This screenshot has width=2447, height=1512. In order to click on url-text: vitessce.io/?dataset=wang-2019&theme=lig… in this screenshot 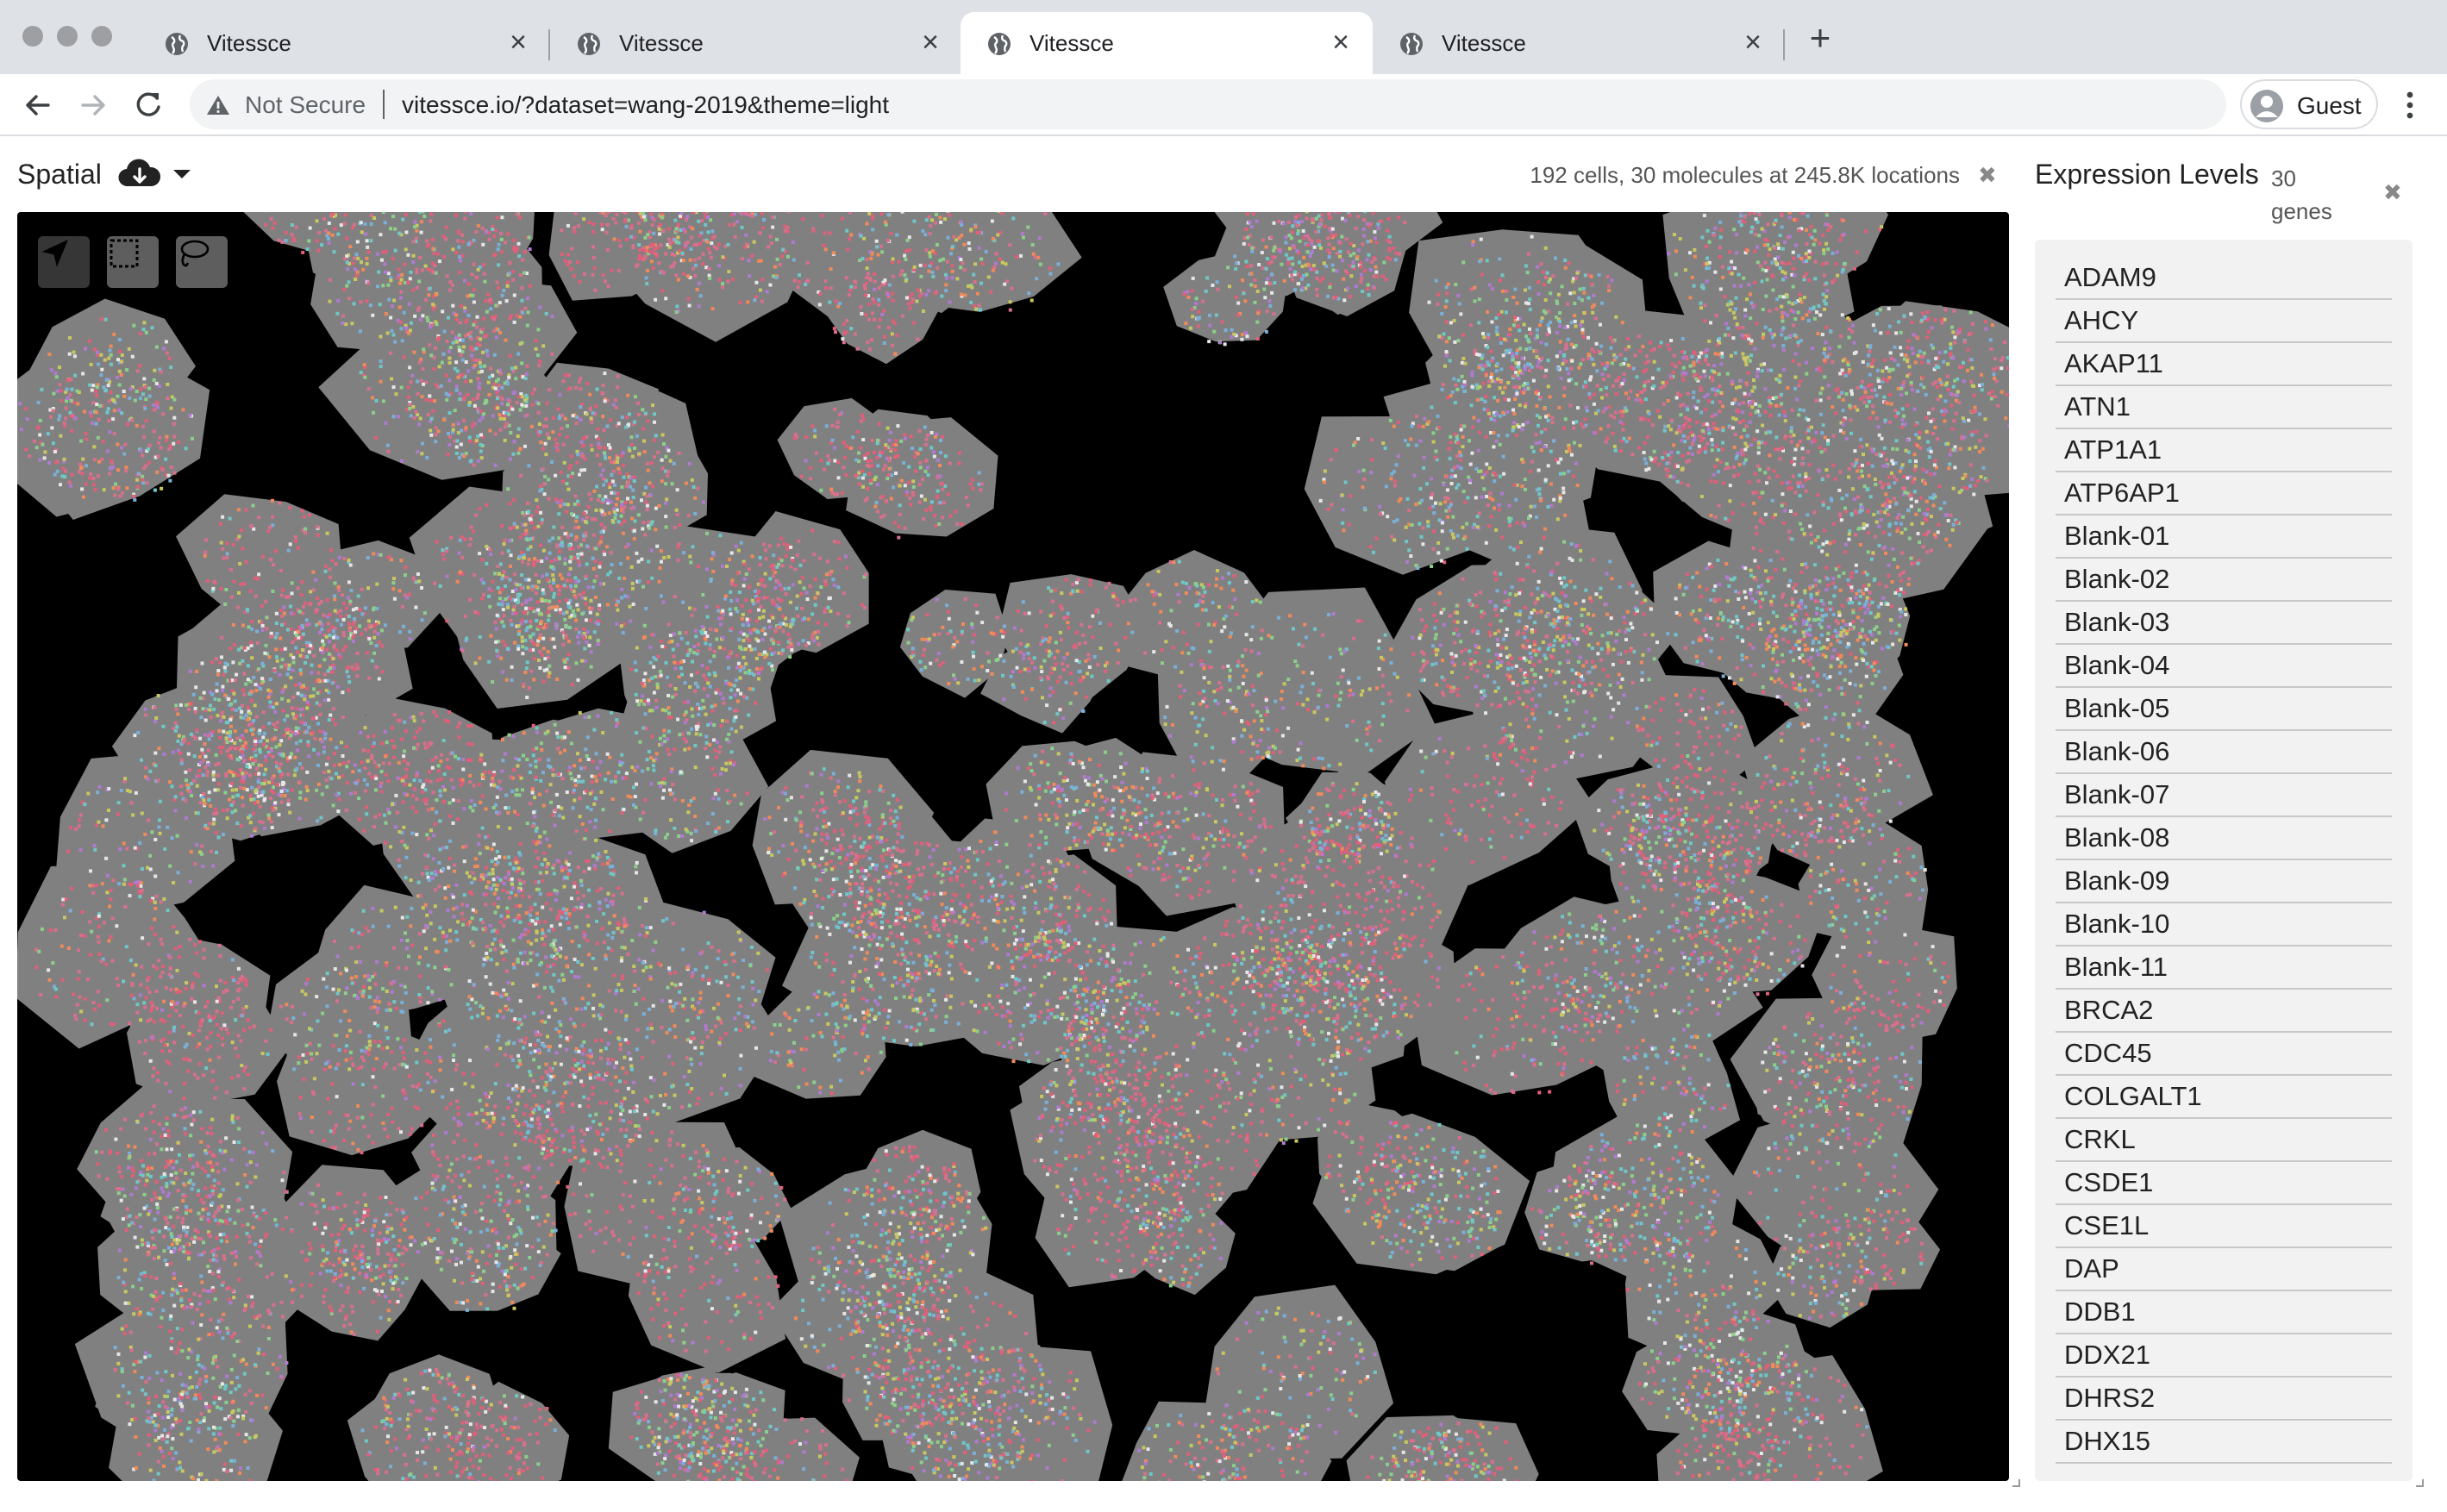, I will do `click(645, 105)`.